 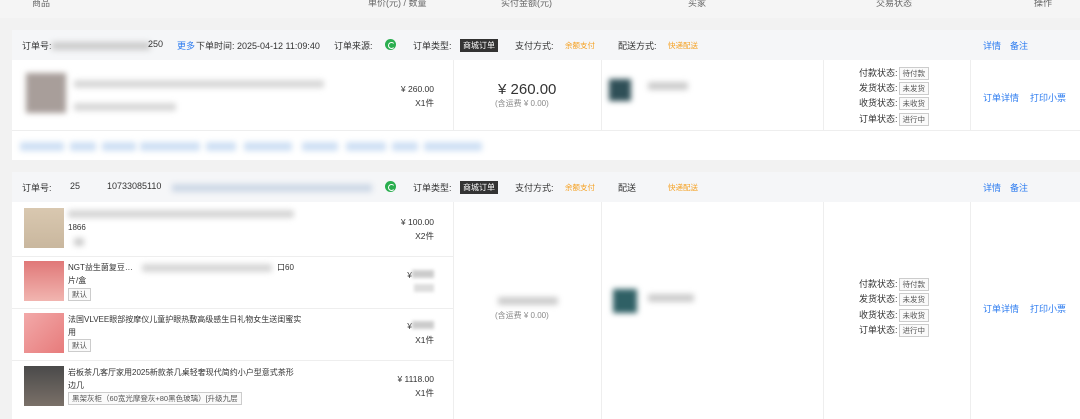 I want to click on item-price: ¥ 1118.00 X1件, so click(x=415, y=386).